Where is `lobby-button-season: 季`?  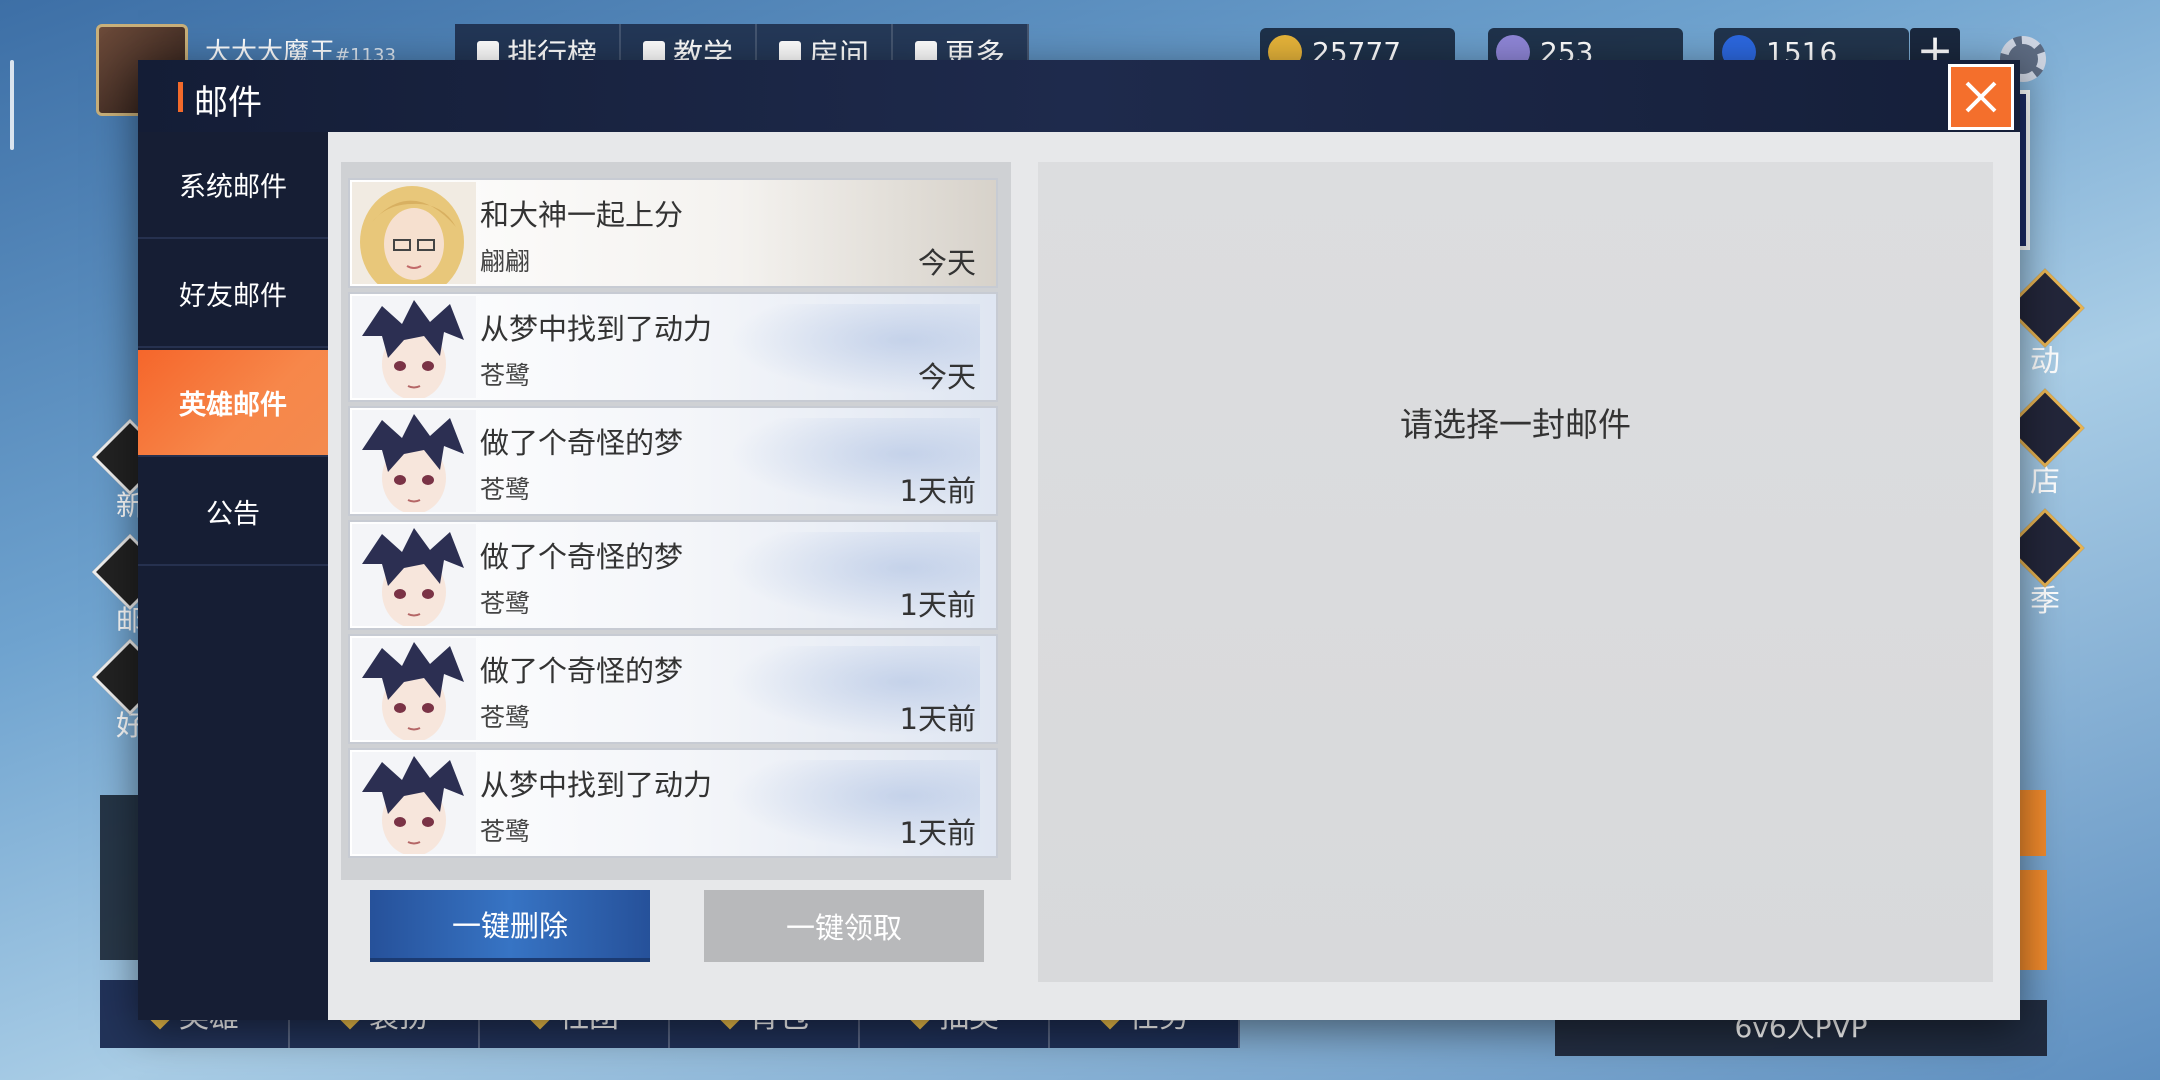
lobby-button-season: 季 is located at coordinates (2045, 564).